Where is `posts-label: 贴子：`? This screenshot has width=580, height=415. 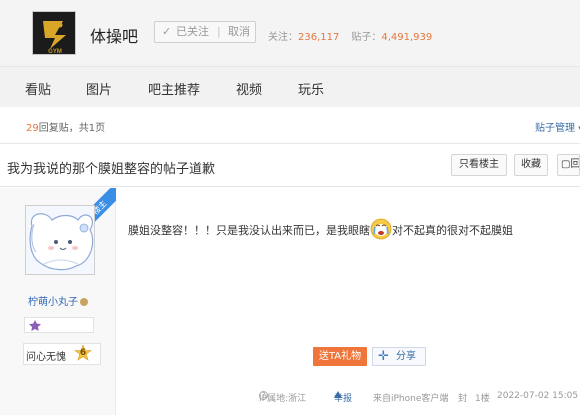
posts-label: 贴子： is located at coordinates (366, 37).